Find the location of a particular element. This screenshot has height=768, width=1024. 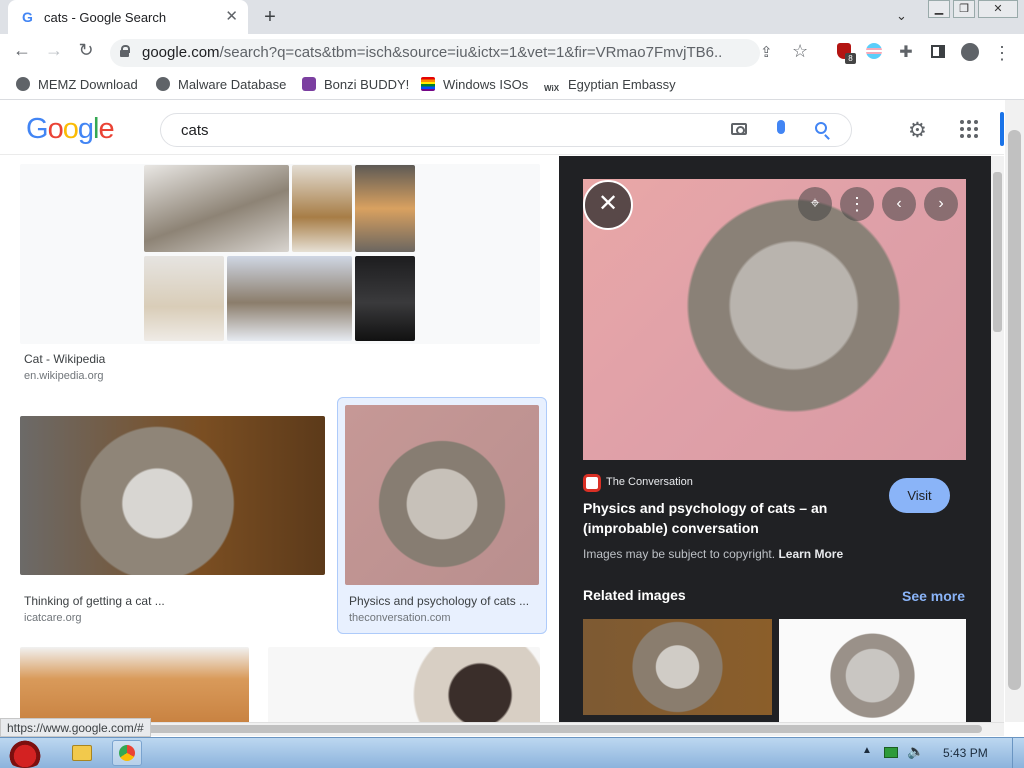

tab-title: cats - Google Search is located at coordinates (105, 17).